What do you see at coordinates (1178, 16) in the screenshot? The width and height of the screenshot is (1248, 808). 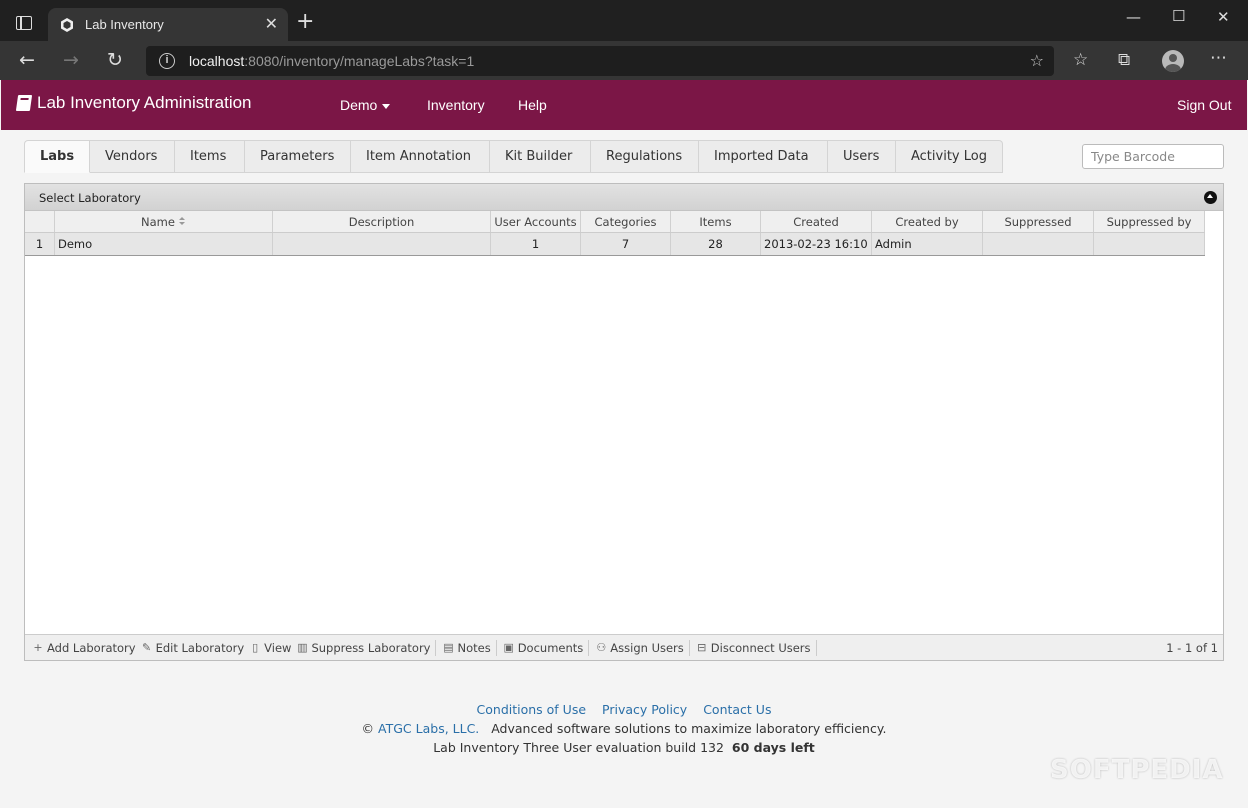 I see `maximize-icon: ☐` at bounding box center [1178, 16].